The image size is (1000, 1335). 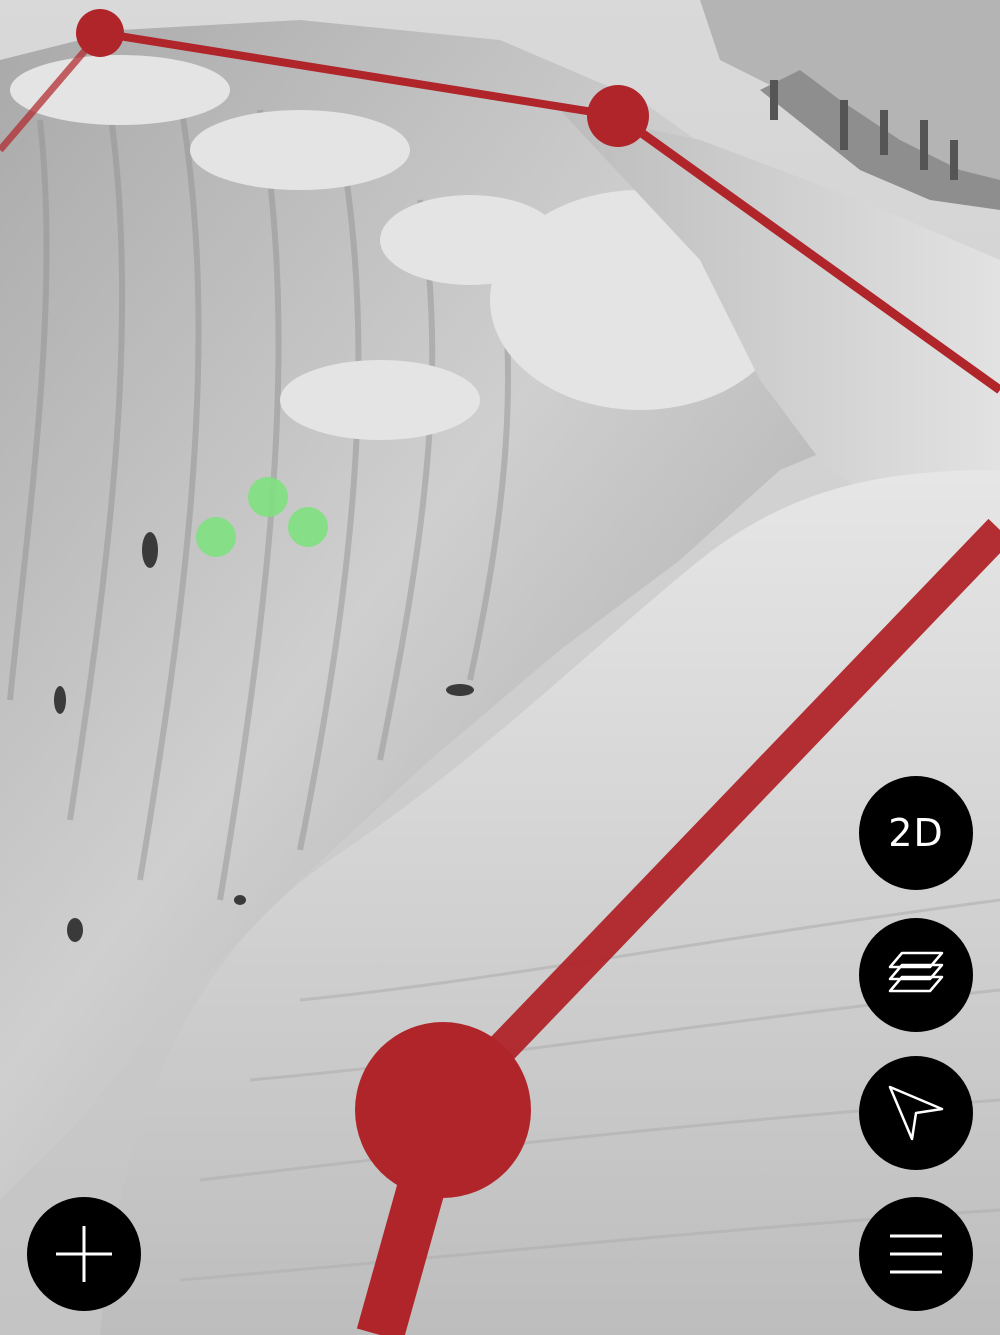 I want to click on locate-button, so click(x=916, y=1113).